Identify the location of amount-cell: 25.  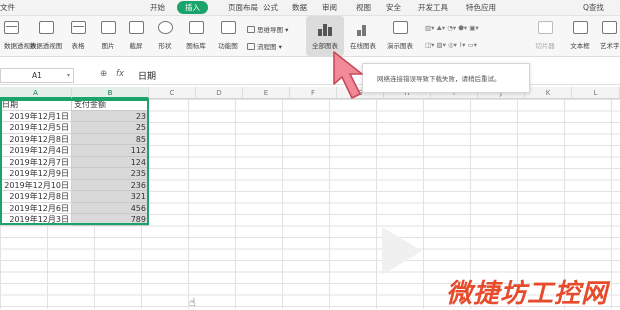
(110, 128).